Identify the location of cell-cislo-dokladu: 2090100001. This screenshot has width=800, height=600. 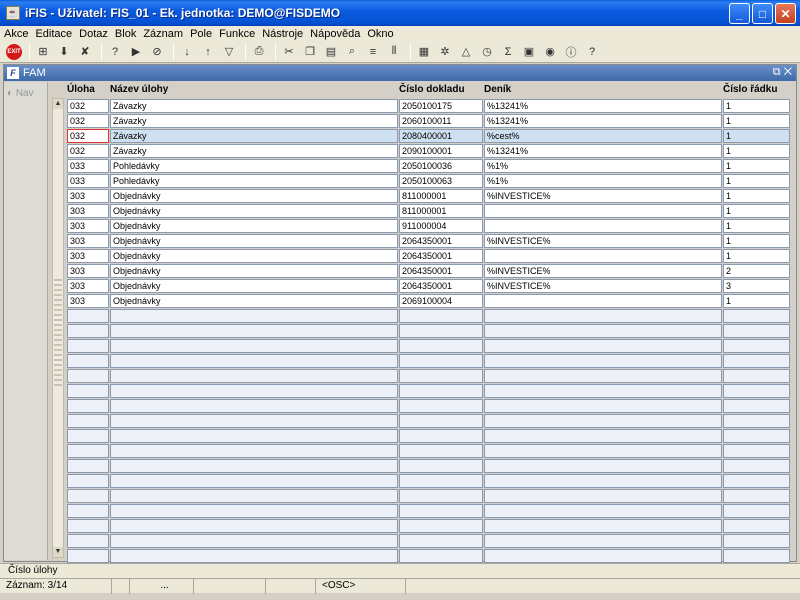
(441, 151).